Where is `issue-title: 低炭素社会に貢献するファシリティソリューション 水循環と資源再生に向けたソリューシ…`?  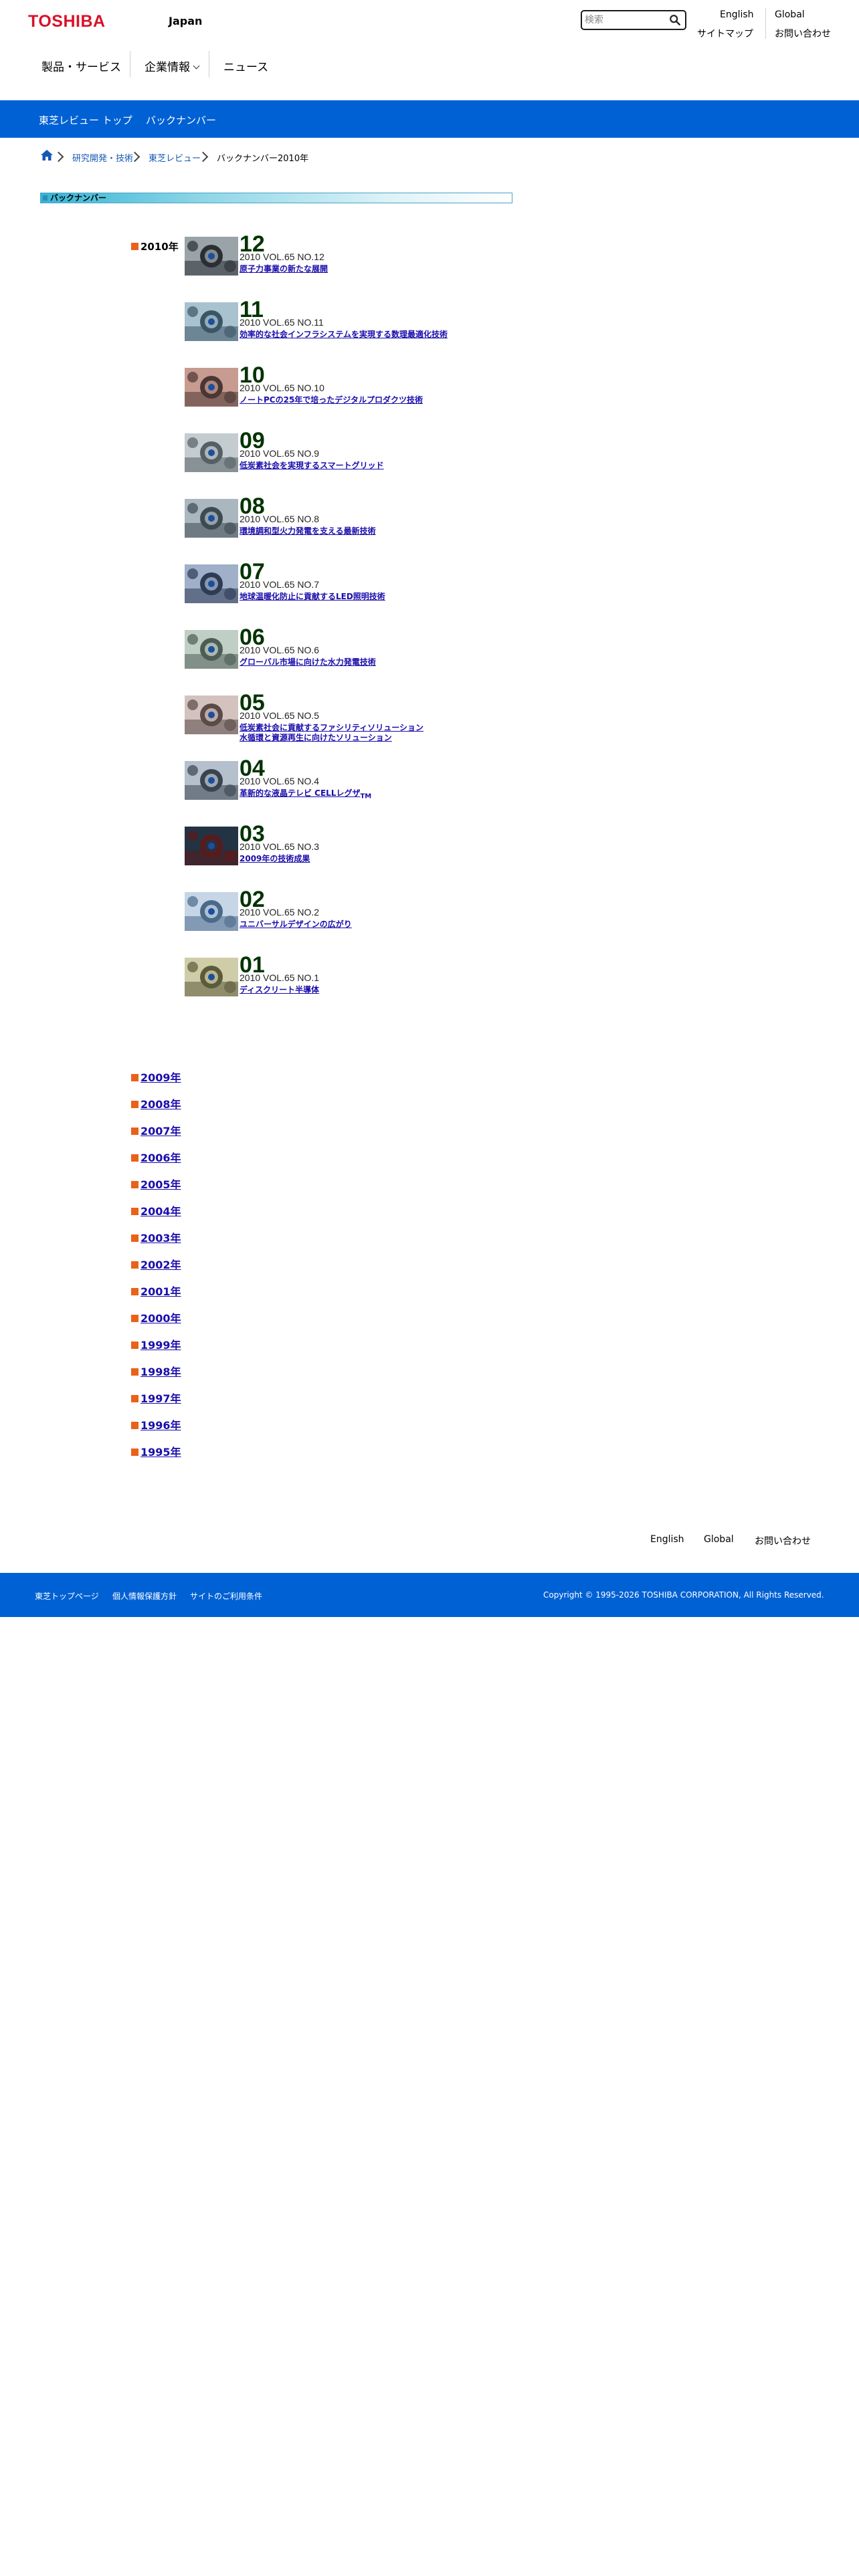
issue-title: 低炭素社会に貢献するファシリティソリューション 水循環と資源再生に向けたソリューシ… is located at coordinates (350, 733).